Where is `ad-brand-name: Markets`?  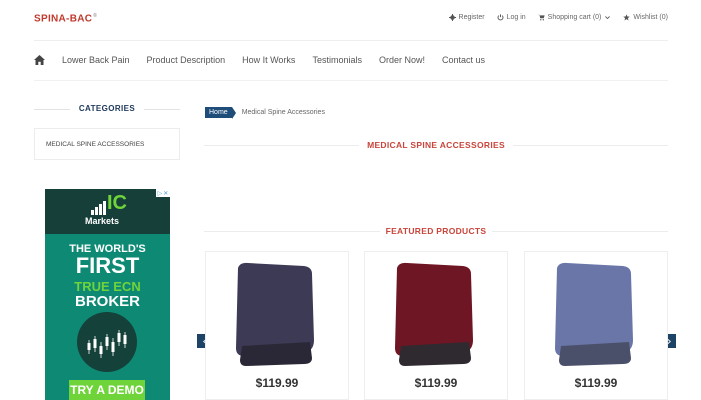 ad-brand-name: Markets is located at coordinates (102, 221).